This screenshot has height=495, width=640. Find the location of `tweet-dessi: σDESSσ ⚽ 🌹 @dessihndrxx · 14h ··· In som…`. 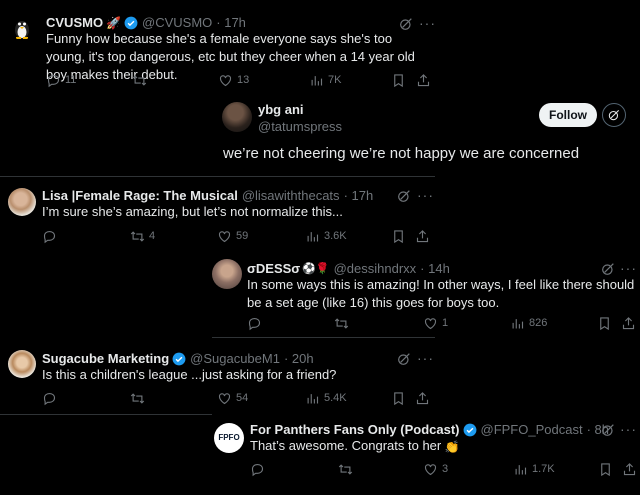

tweet-dessi: σDESSσ ⚽ 🌹 @dessihndrxx · 14h ··· In som… is located at coordinates (425, 296).